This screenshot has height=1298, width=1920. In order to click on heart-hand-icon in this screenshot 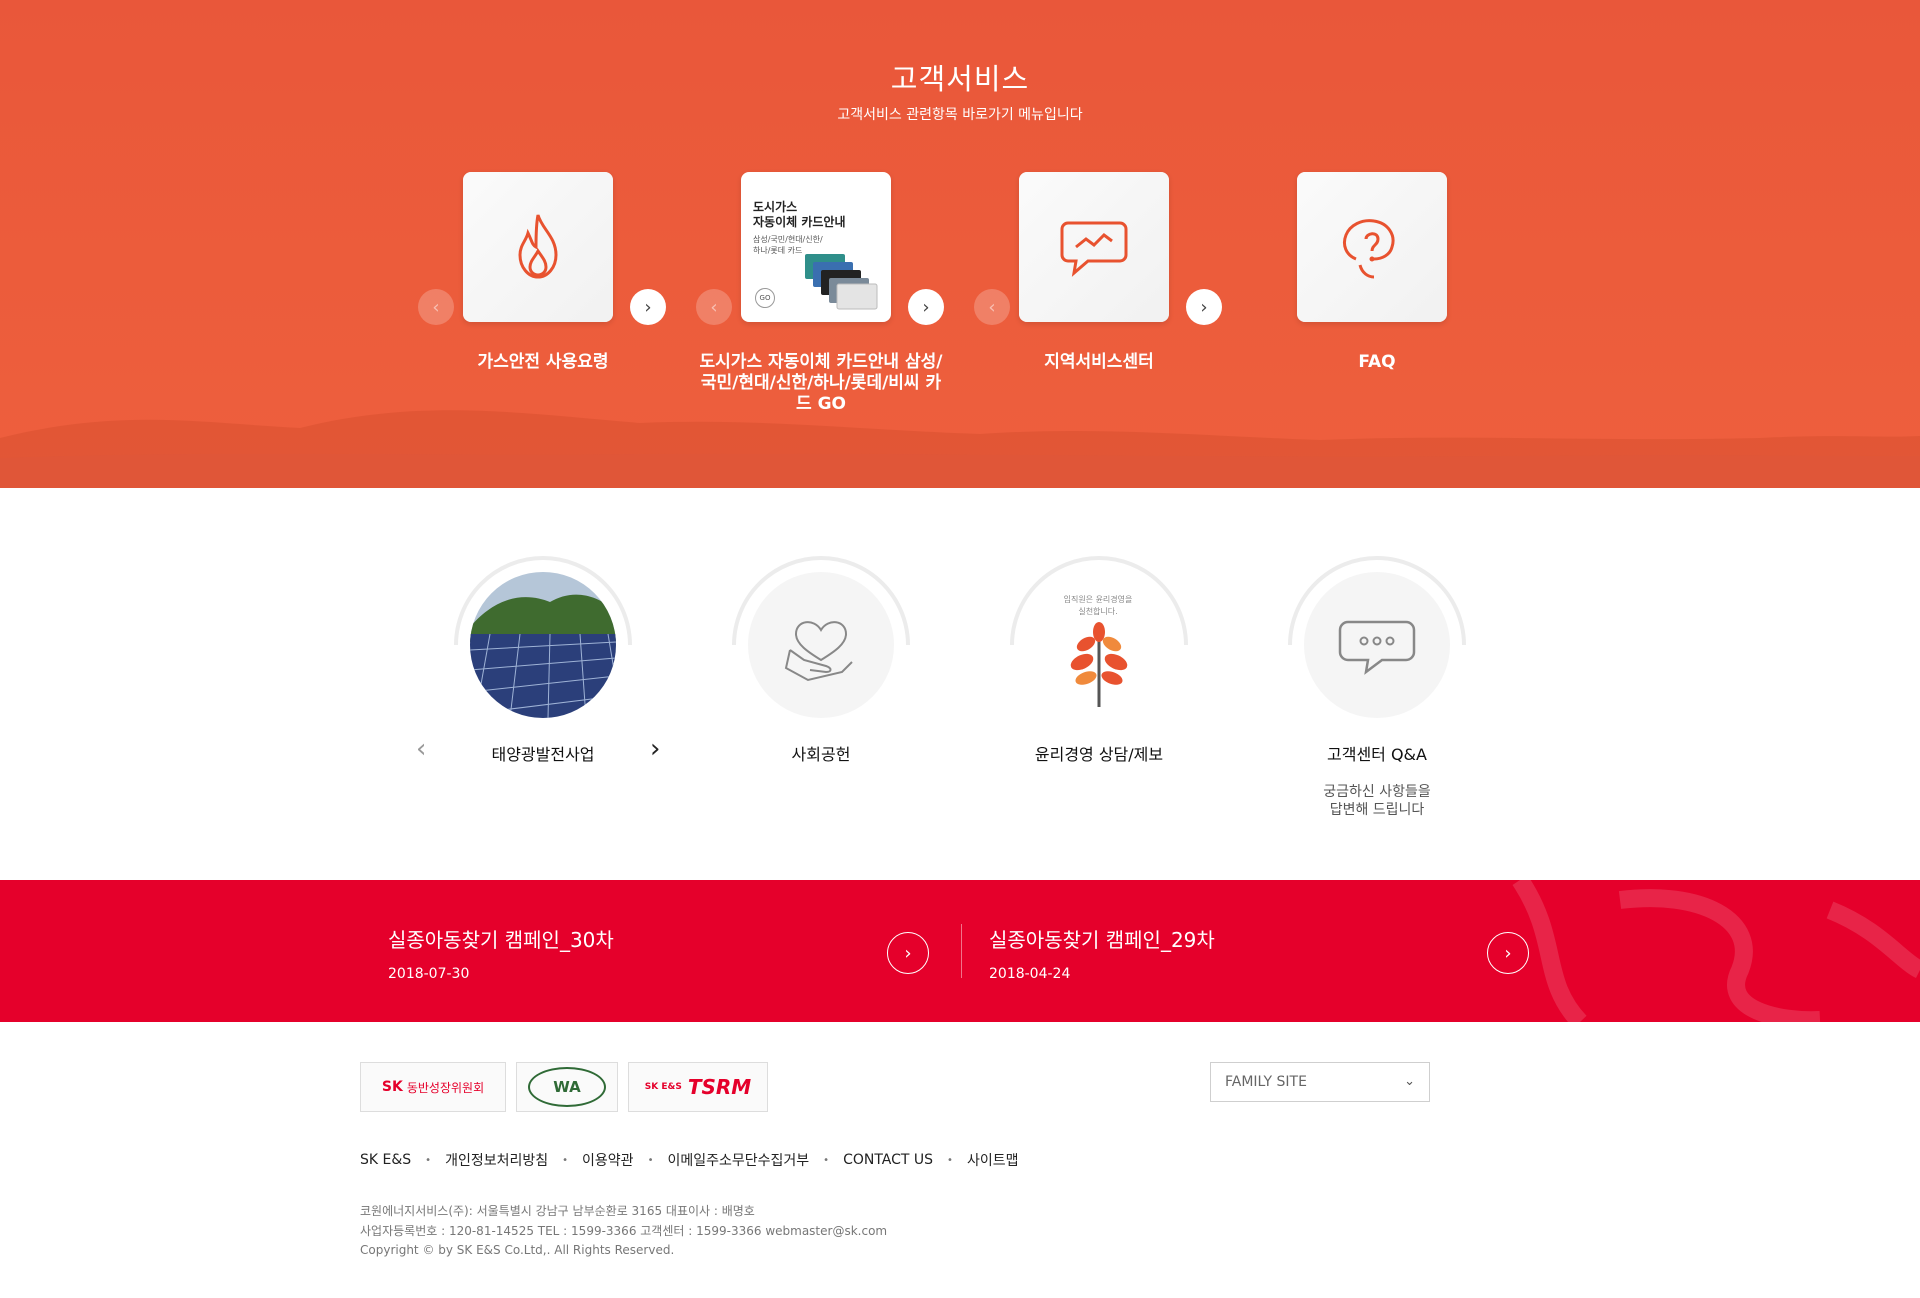, I will do `click(821, 645)`.